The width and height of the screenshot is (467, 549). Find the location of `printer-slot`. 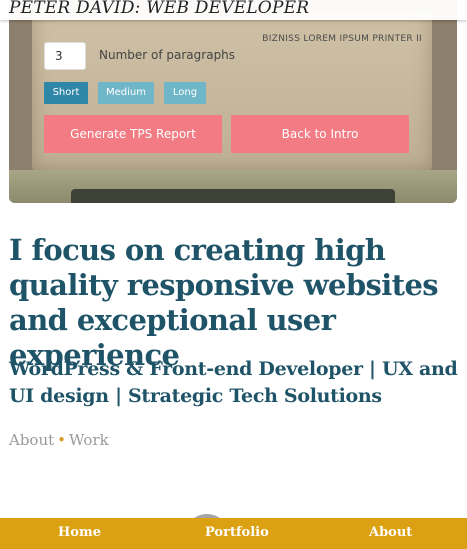

printer-slot is located at coordinates (233, 196).